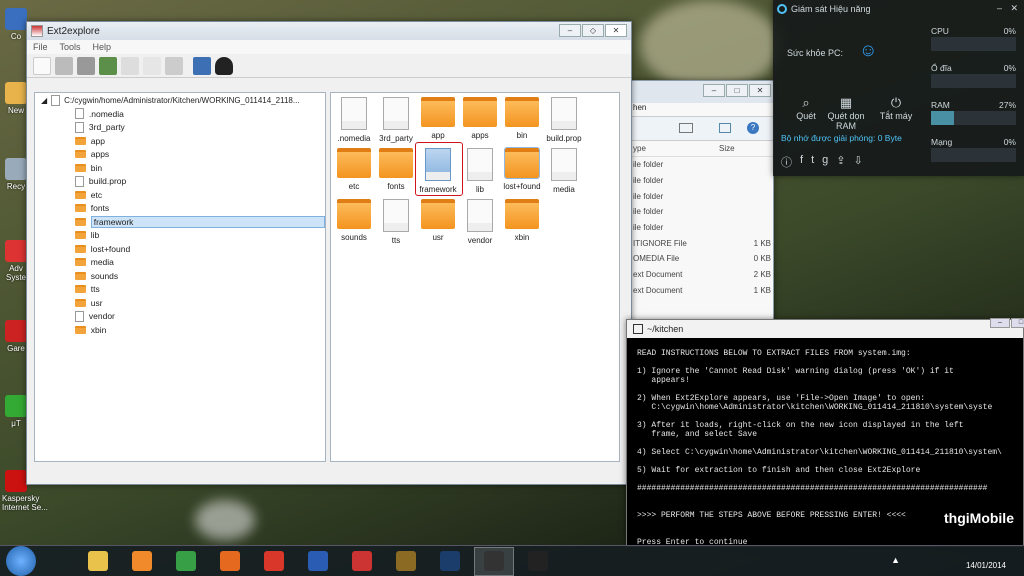 This screenshot has height=576, width=1024. Describe the element at coordinates (64, 66) in the screenshot. I see `open-disk-icon` at that location.